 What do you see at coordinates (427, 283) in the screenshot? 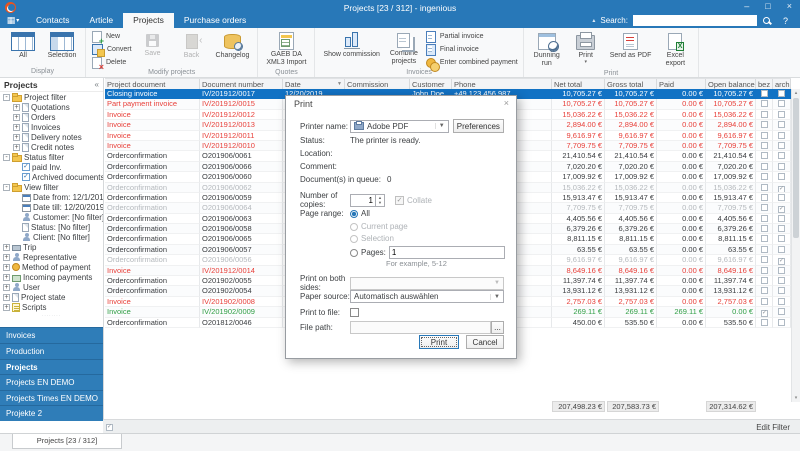
I see `both-sides-select: ▼` at bounding box center [427, 283].